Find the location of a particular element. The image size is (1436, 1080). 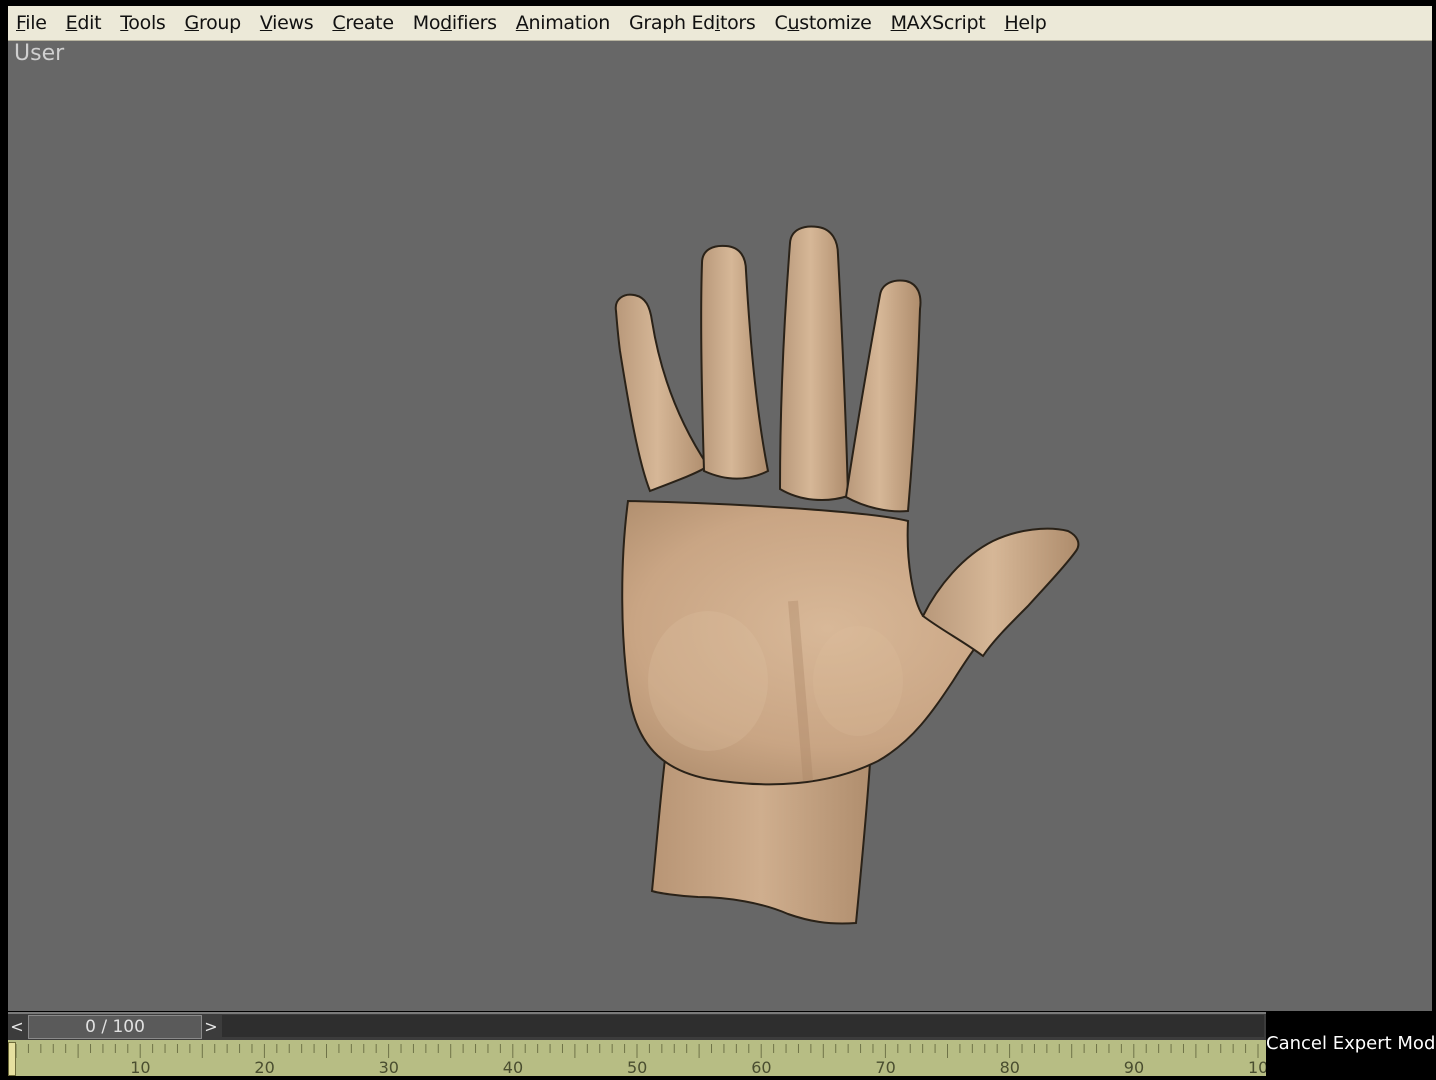

ring-finger is located at coordinates (735, 362).